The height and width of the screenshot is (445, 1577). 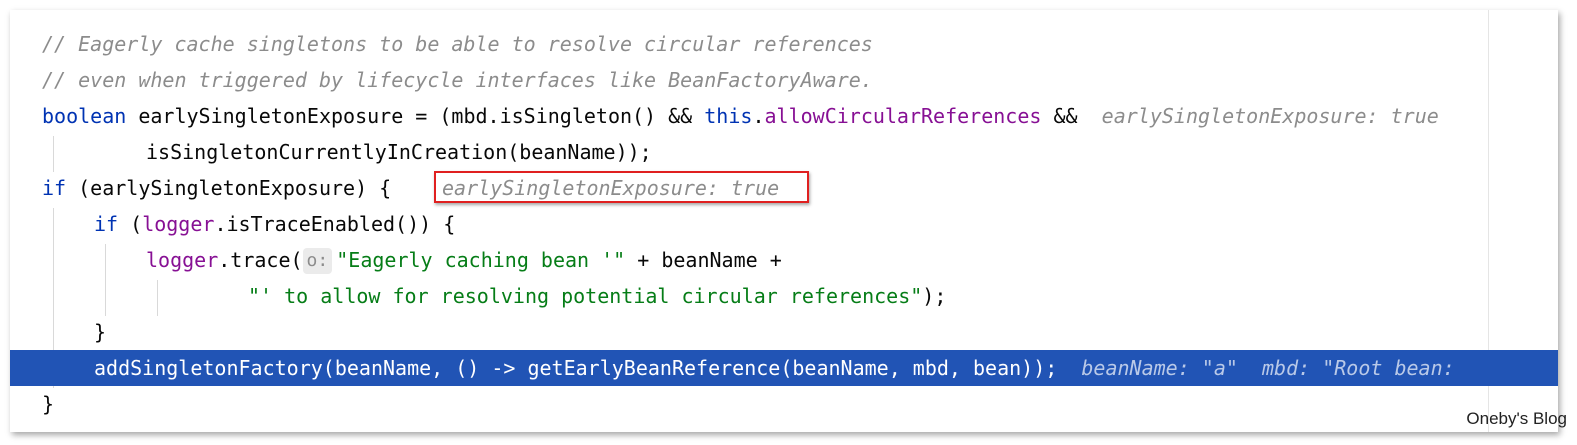 I want to click on code-text: .isTraceEnabled()) {, so click(x=335, y=224).